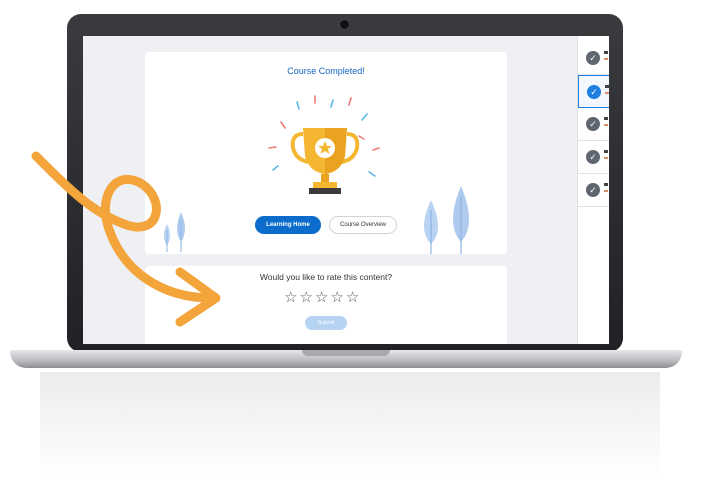  What do you see at coordinates (288, 225) in the screenshot?
I see `learning-home-button: Learning Home` at bounding box center [288, 225].